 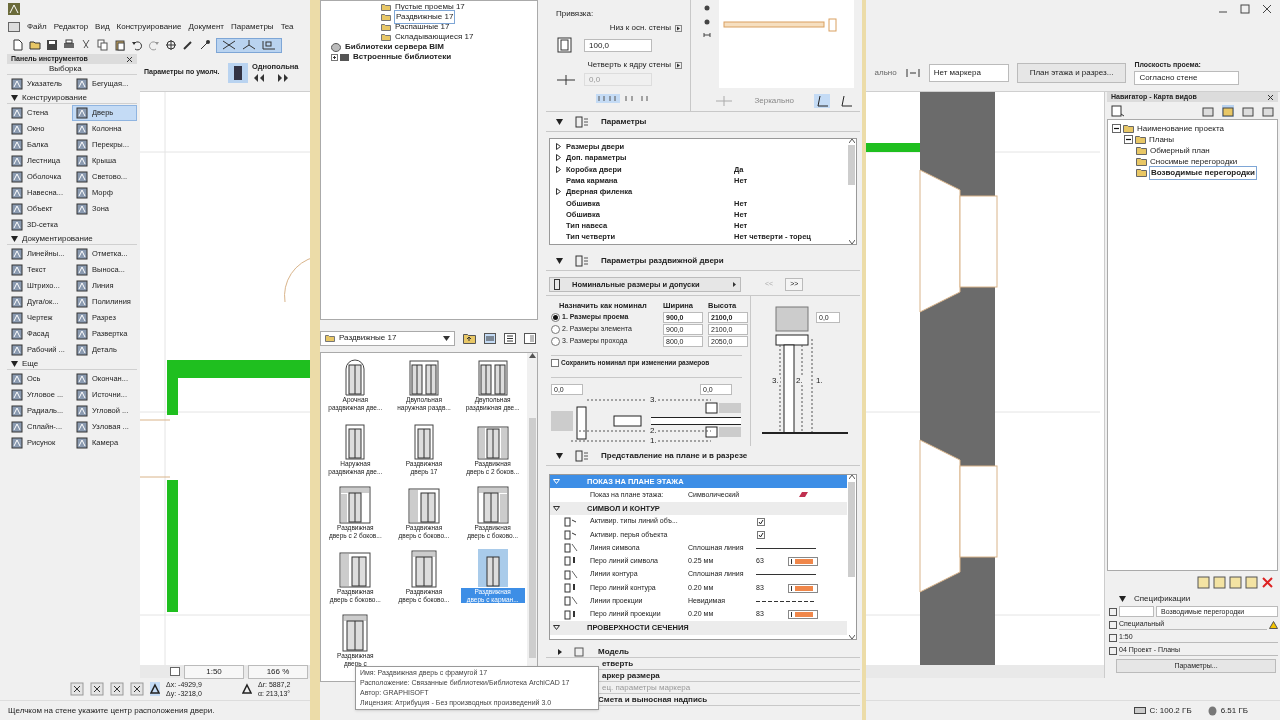 I want to click on field-label: Привязка:, so click(x=575, y=14).